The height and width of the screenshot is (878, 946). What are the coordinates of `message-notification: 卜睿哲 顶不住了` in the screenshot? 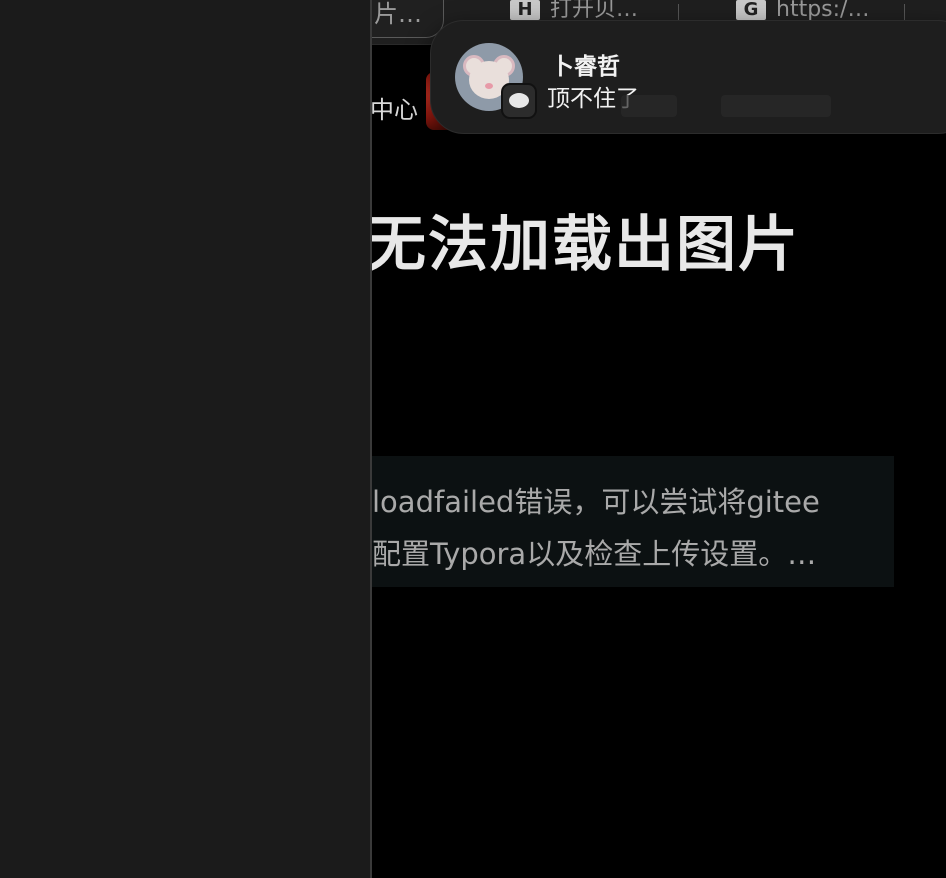 It's located at (688, 77).